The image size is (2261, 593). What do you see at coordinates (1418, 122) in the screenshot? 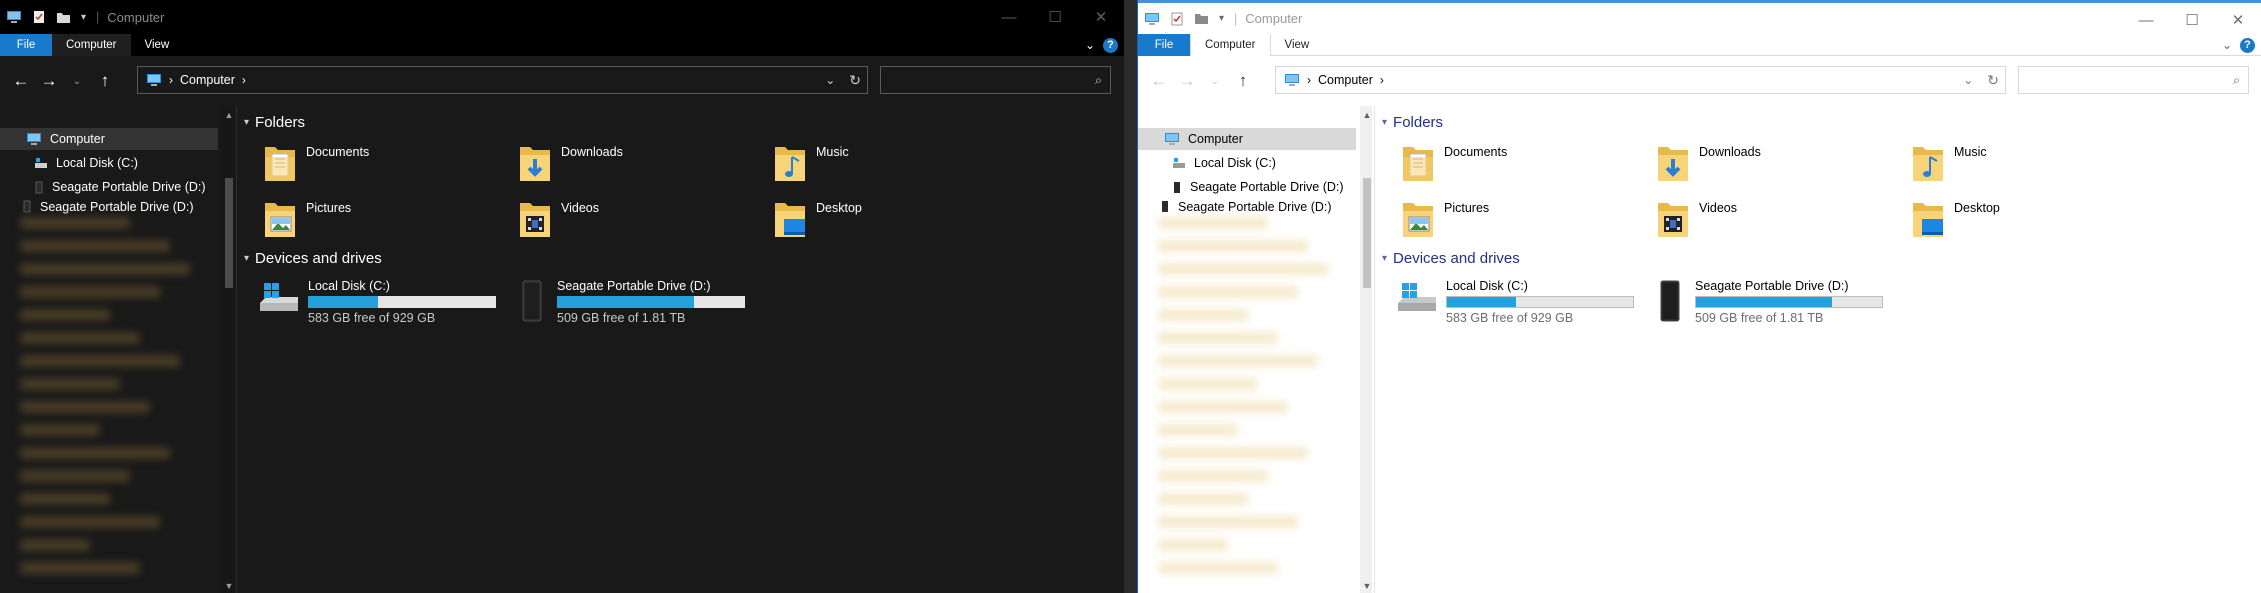
I see `group-title: Folders` at bounding box center [1418, 122].